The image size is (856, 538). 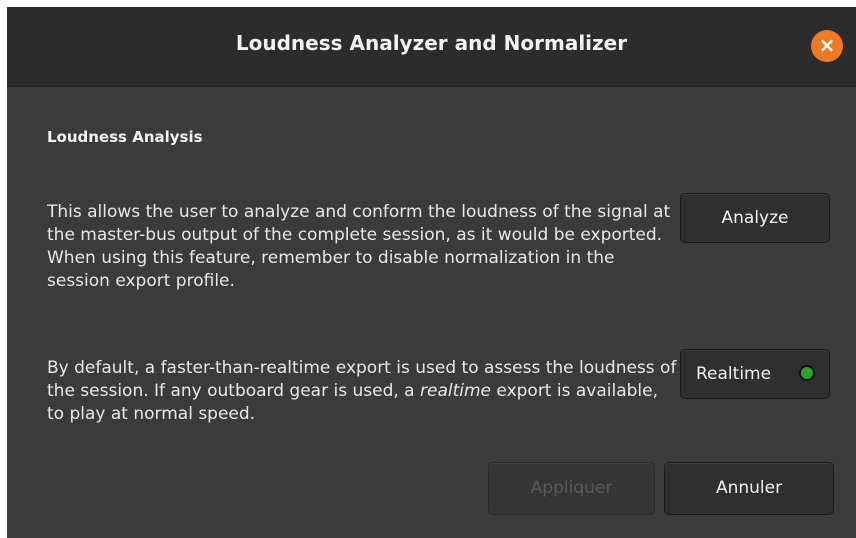 I want to click on cancel-button: Annuler, so click(x=749, y=488).